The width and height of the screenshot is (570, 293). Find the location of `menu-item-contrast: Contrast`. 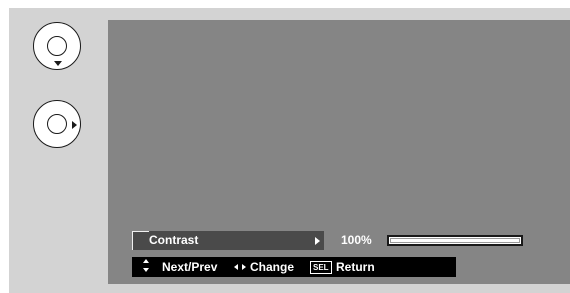

menu-item-contrast: Contrast is located at coordinates (228, 240).